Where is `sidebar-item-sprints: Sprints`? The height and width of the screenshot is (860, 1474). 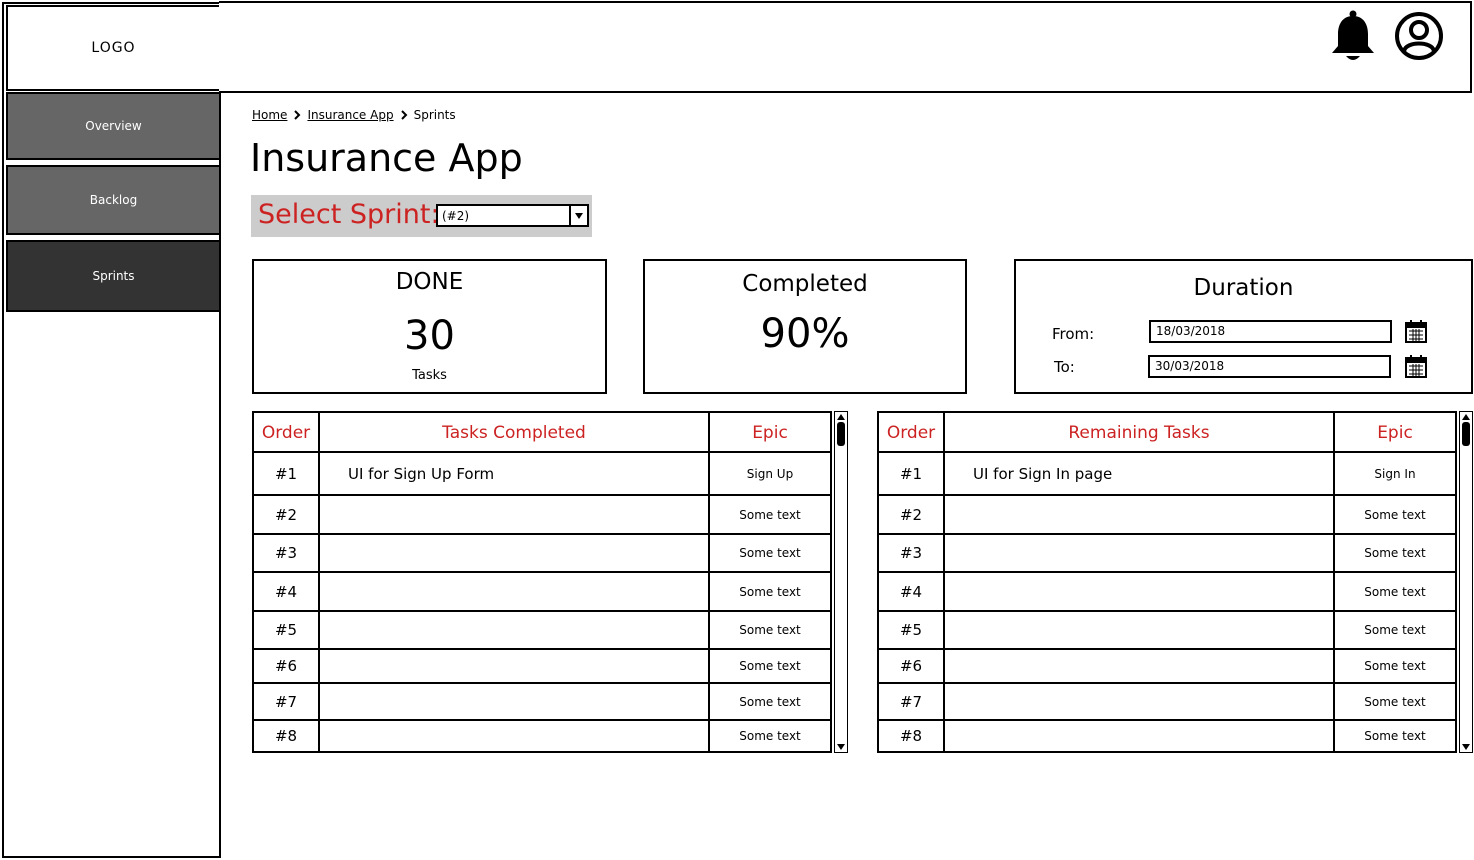
sidebar-item-sprints: Sprints is located at coordinates (113, 276).